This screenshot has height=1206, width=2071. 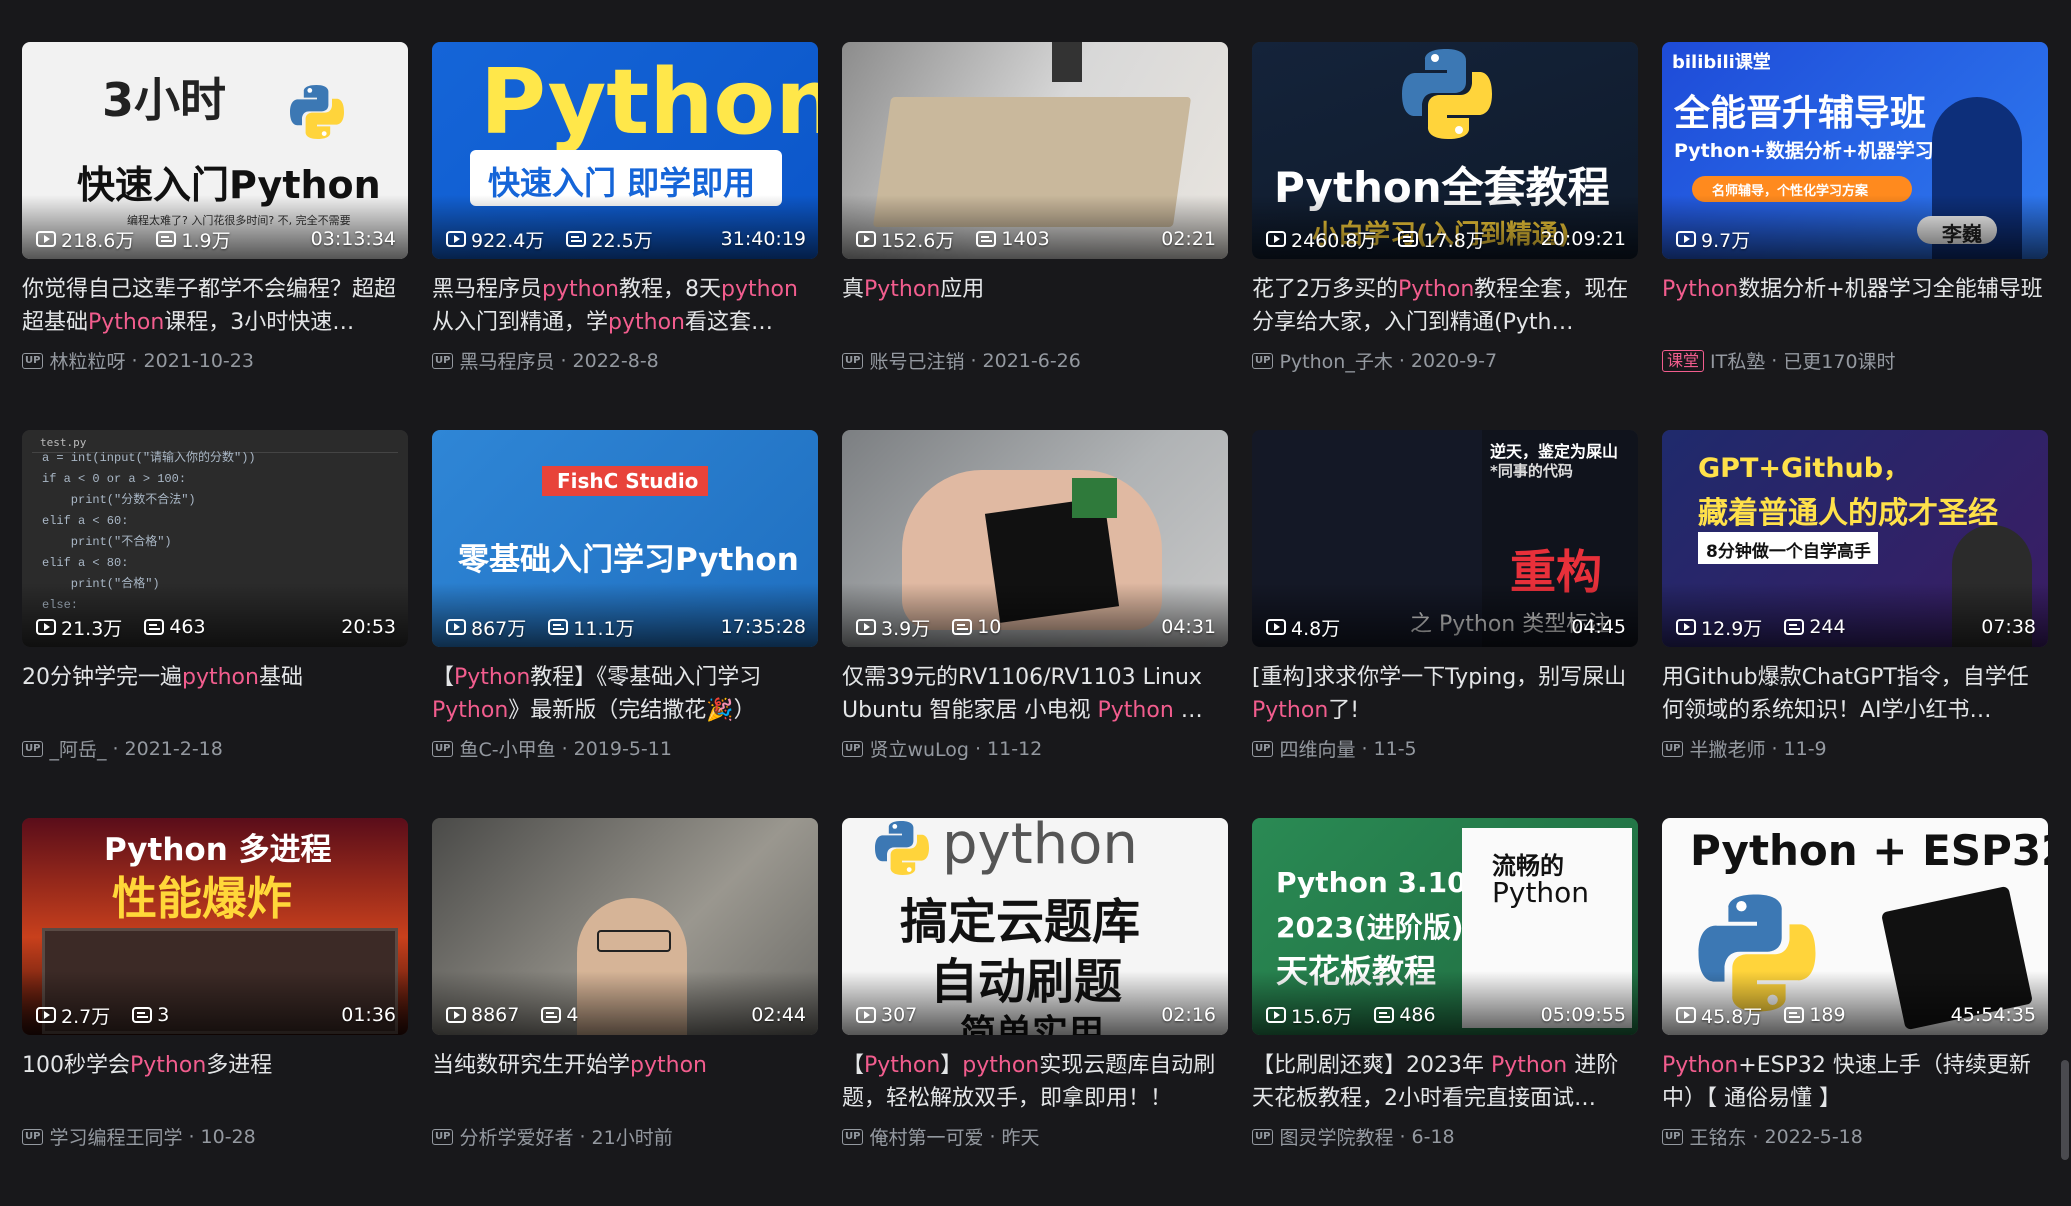 I want to click on video-title: 真Python应用, so click(x=1035, y=306).